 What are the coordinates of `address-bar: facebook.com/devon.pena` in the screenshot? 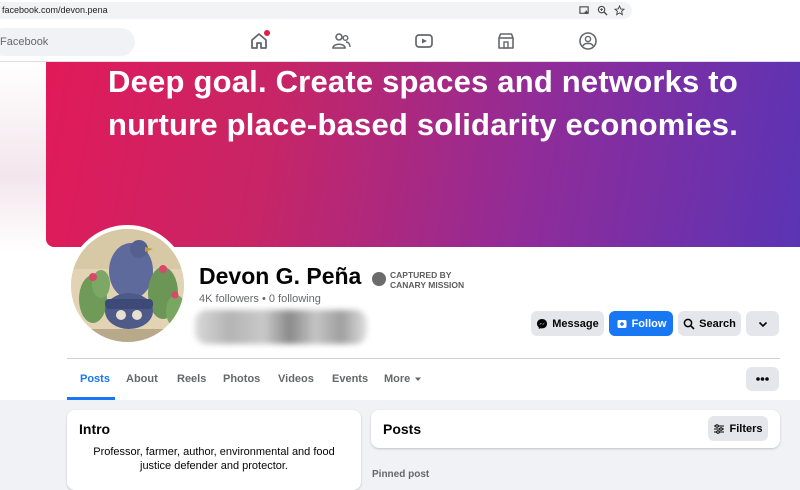 It's located at (316, 10).